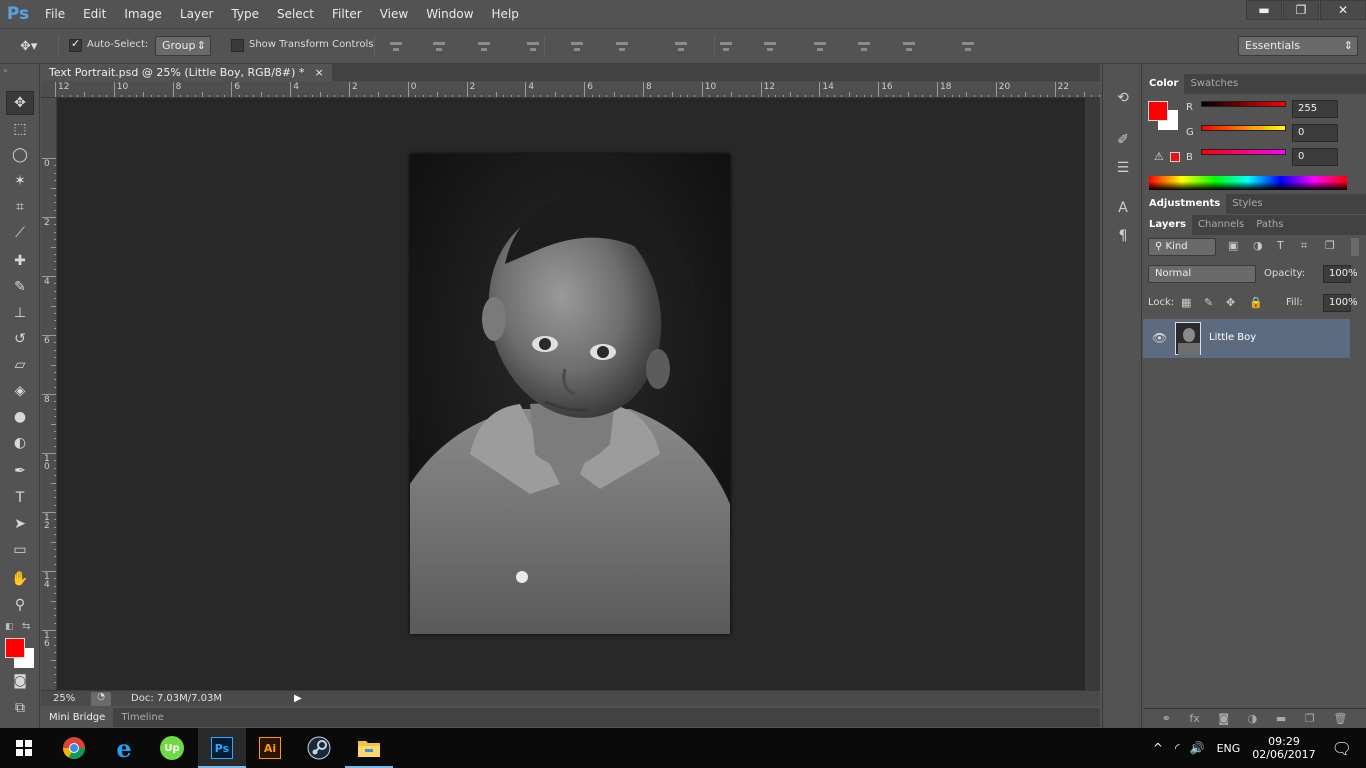 Image resolution: width=1366 pixels, height=768 pixels. Describe the element at coordinates (1340, 274) in the screenshot. I see `opacity-input: 100%` at that location.